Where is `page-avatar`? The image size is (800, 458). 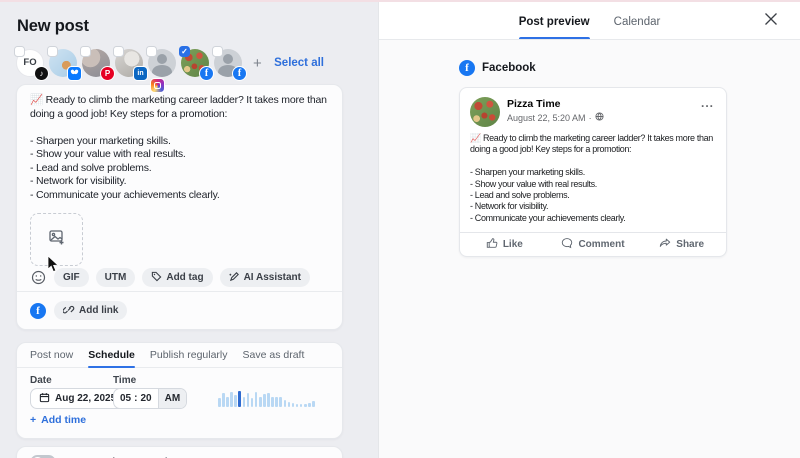
page-avatar is located at coordinates (485, 112).